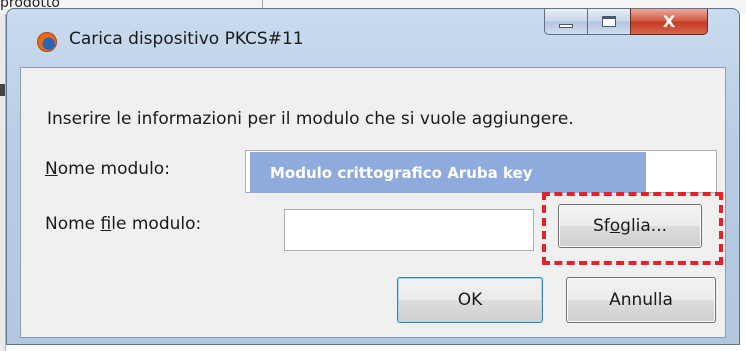  I want to click on module-name-value: Modulo crittografico Aruba key, so click(448, 172).